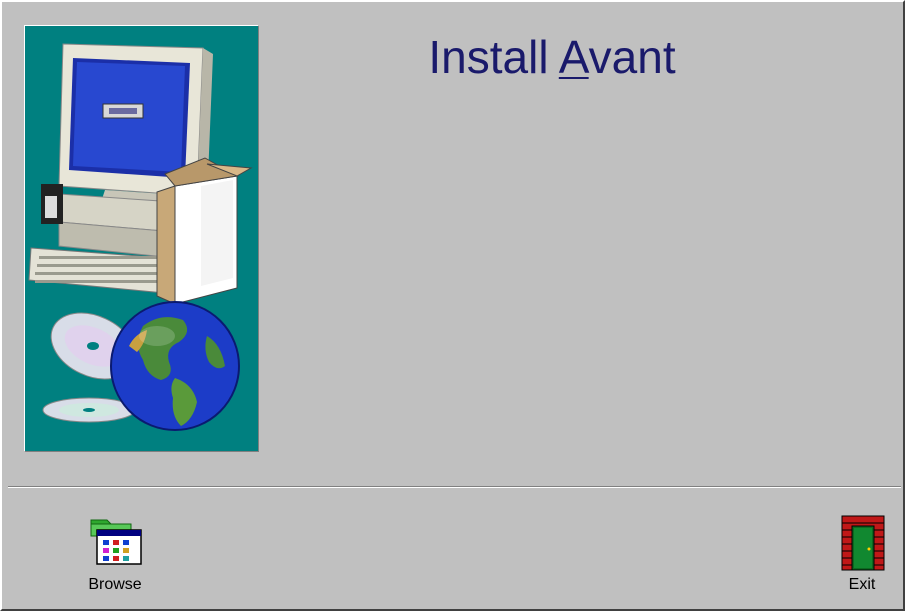 Image resolution: width=905 pixels, height=611 pixels. I want to click on title-accelerator-key: A, so click(573, 57).